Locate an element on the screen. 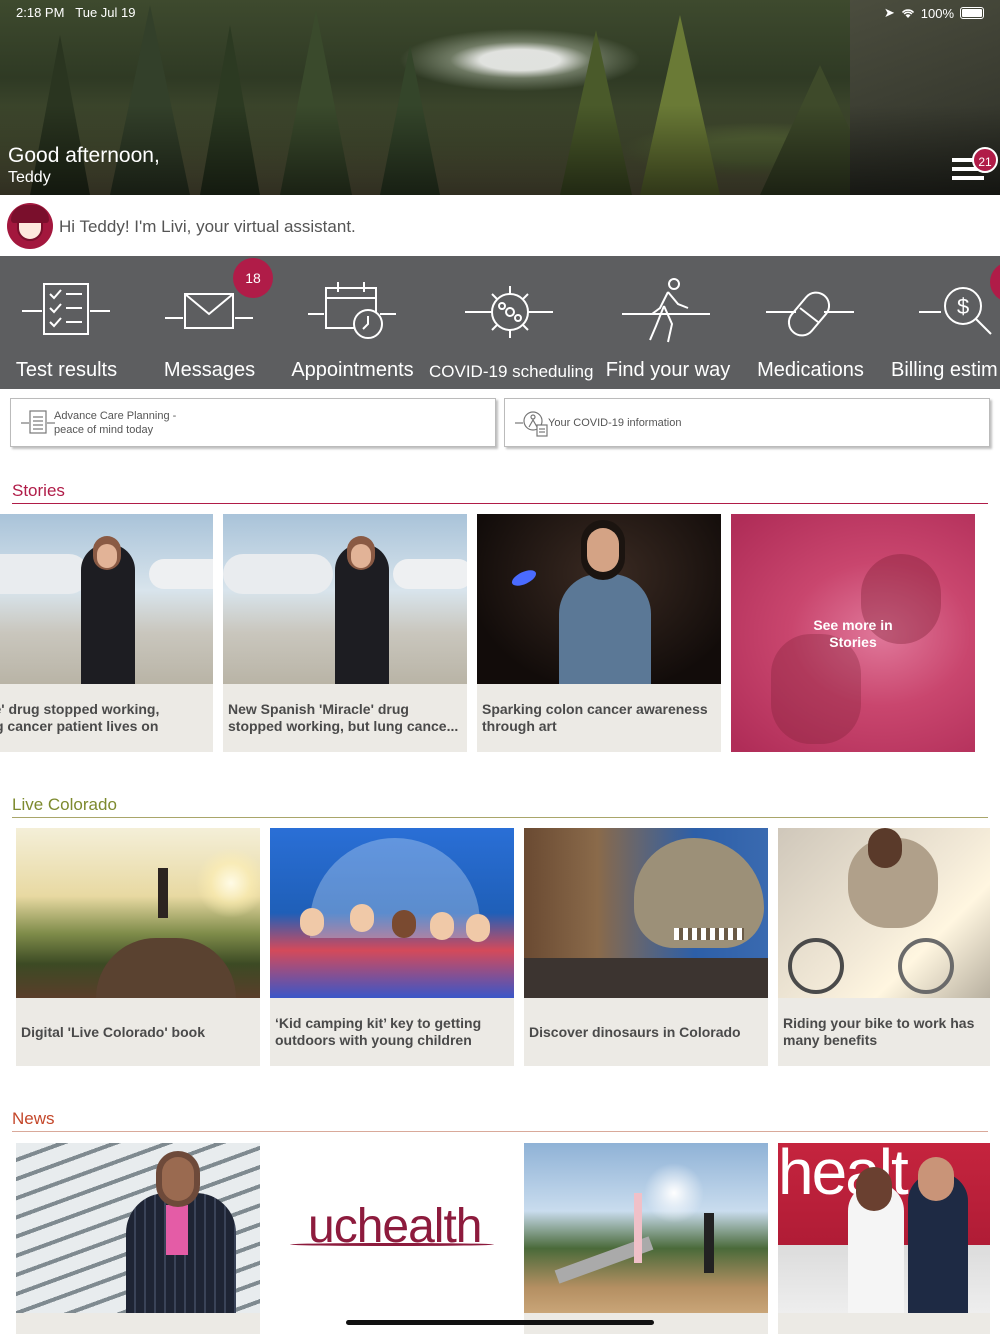 The image size is (1000, 1334). dollar-search-icon: $ is located at coordinates (955, 311).